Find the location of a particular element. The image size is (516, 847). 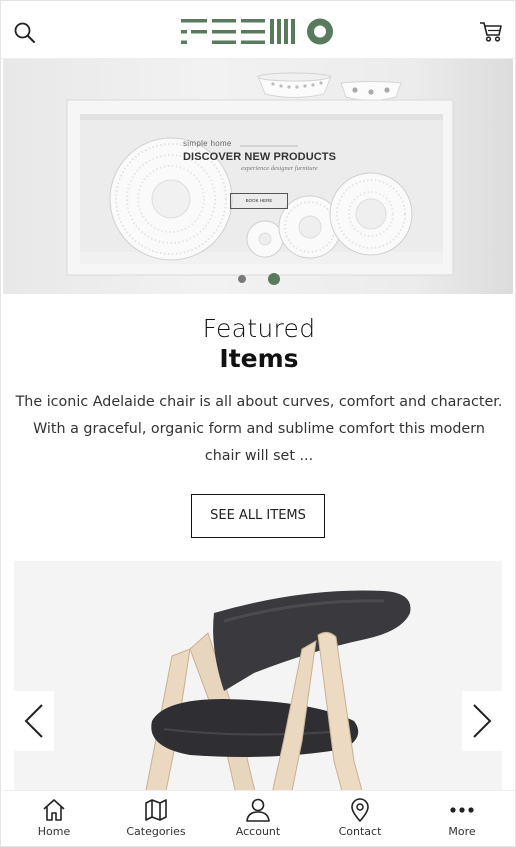

home-icon is located at coordinates (54, 810).